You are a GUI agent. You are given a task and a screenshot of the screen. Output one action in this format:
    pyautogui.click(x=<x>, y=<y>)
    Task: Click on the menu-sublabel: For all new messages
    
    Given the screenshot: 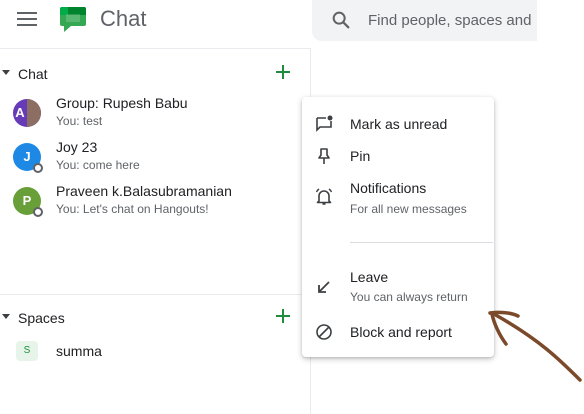 What is the action you would take?
    pyautogui.click(x=408, y=209)
    